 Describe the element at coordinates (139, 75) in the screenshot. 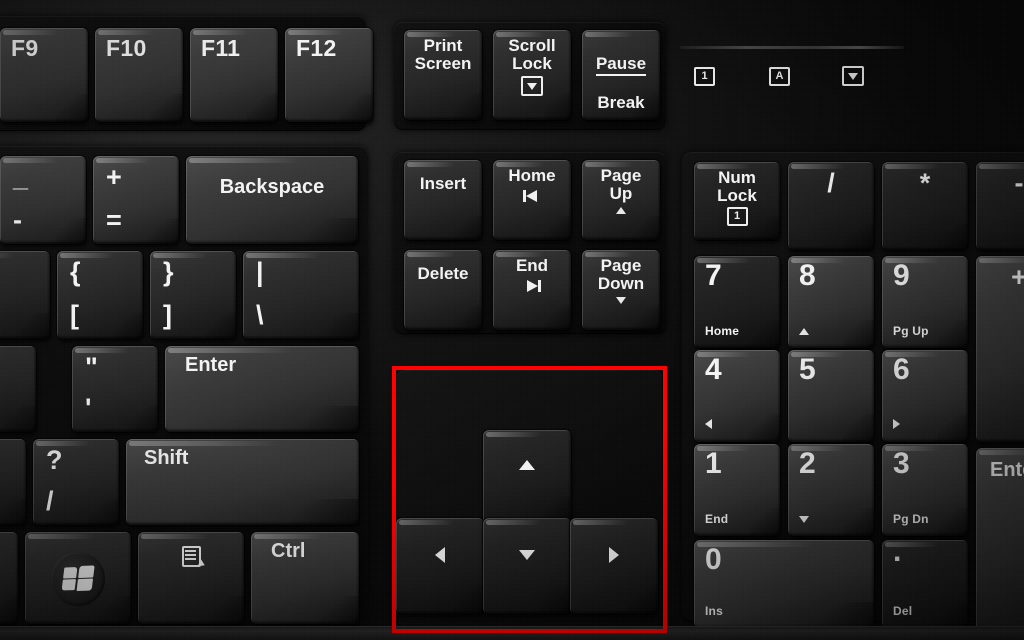

I see `key-f10: F10` at that location.